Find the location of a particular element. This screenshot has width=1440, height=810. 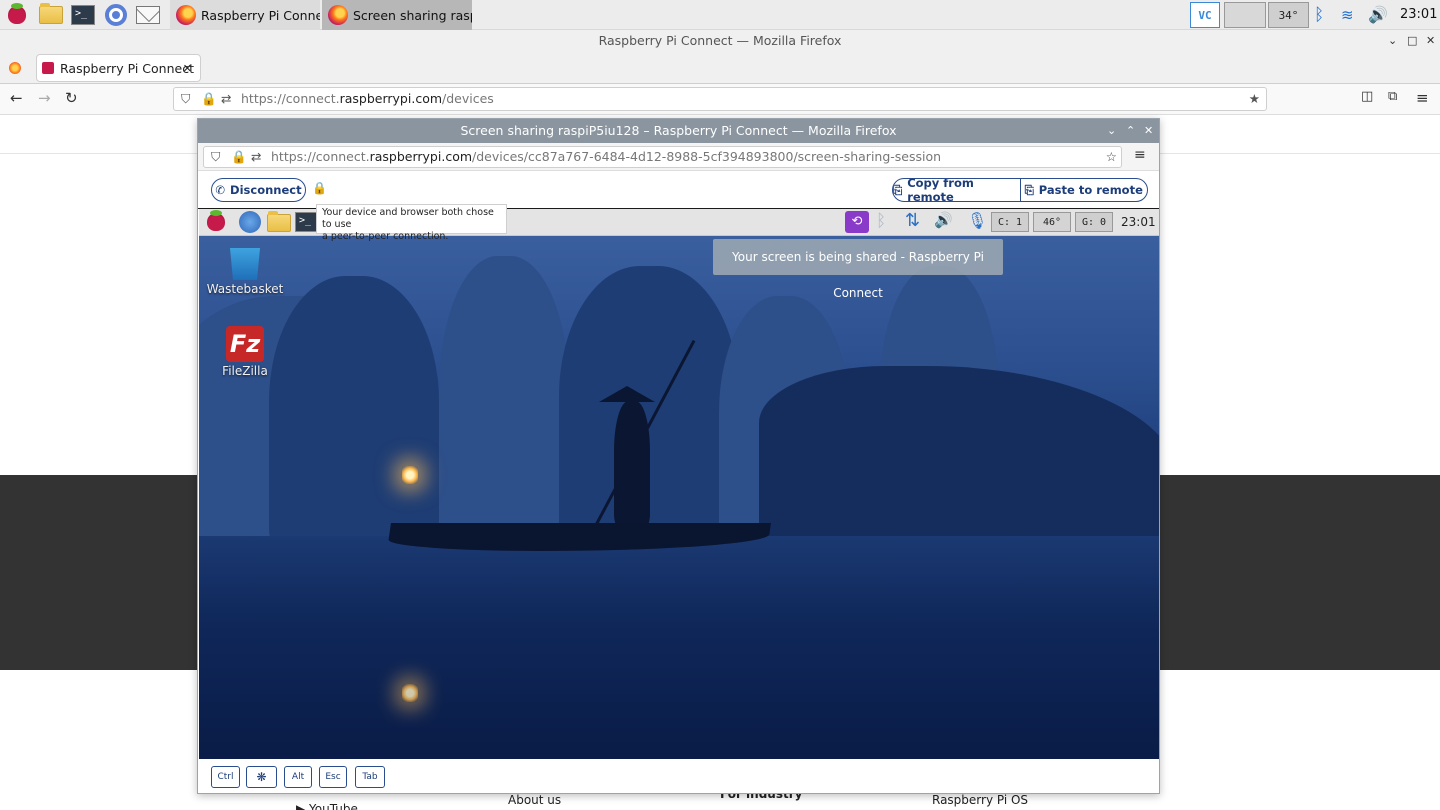

popup-minimize-icon: ⌄ is located at coordinates (1111, 131).